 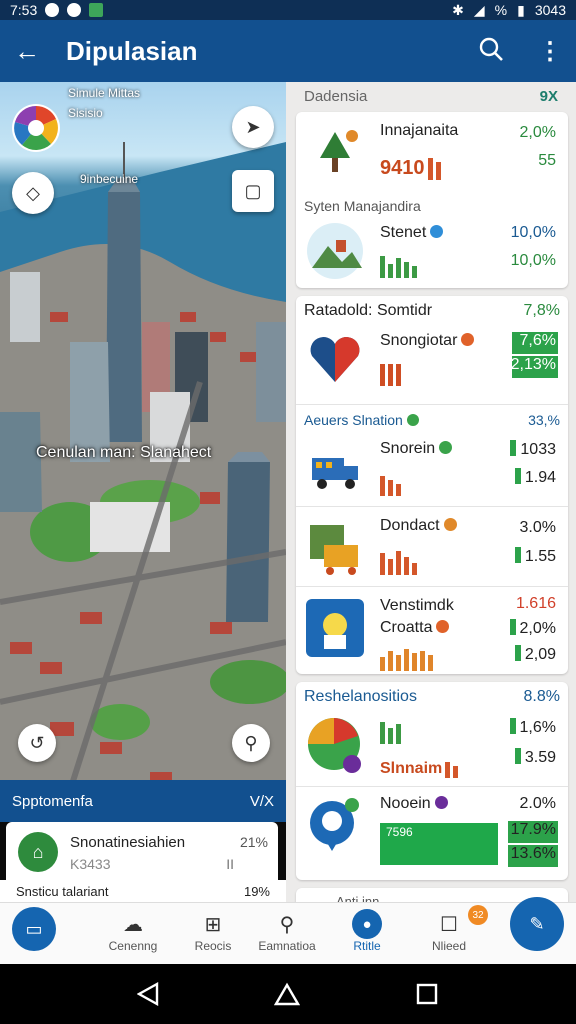 What do you see at coordinates (478, 915) in the screenshot?
I see `notification-badge: 32` at bounding box center [478, 915].